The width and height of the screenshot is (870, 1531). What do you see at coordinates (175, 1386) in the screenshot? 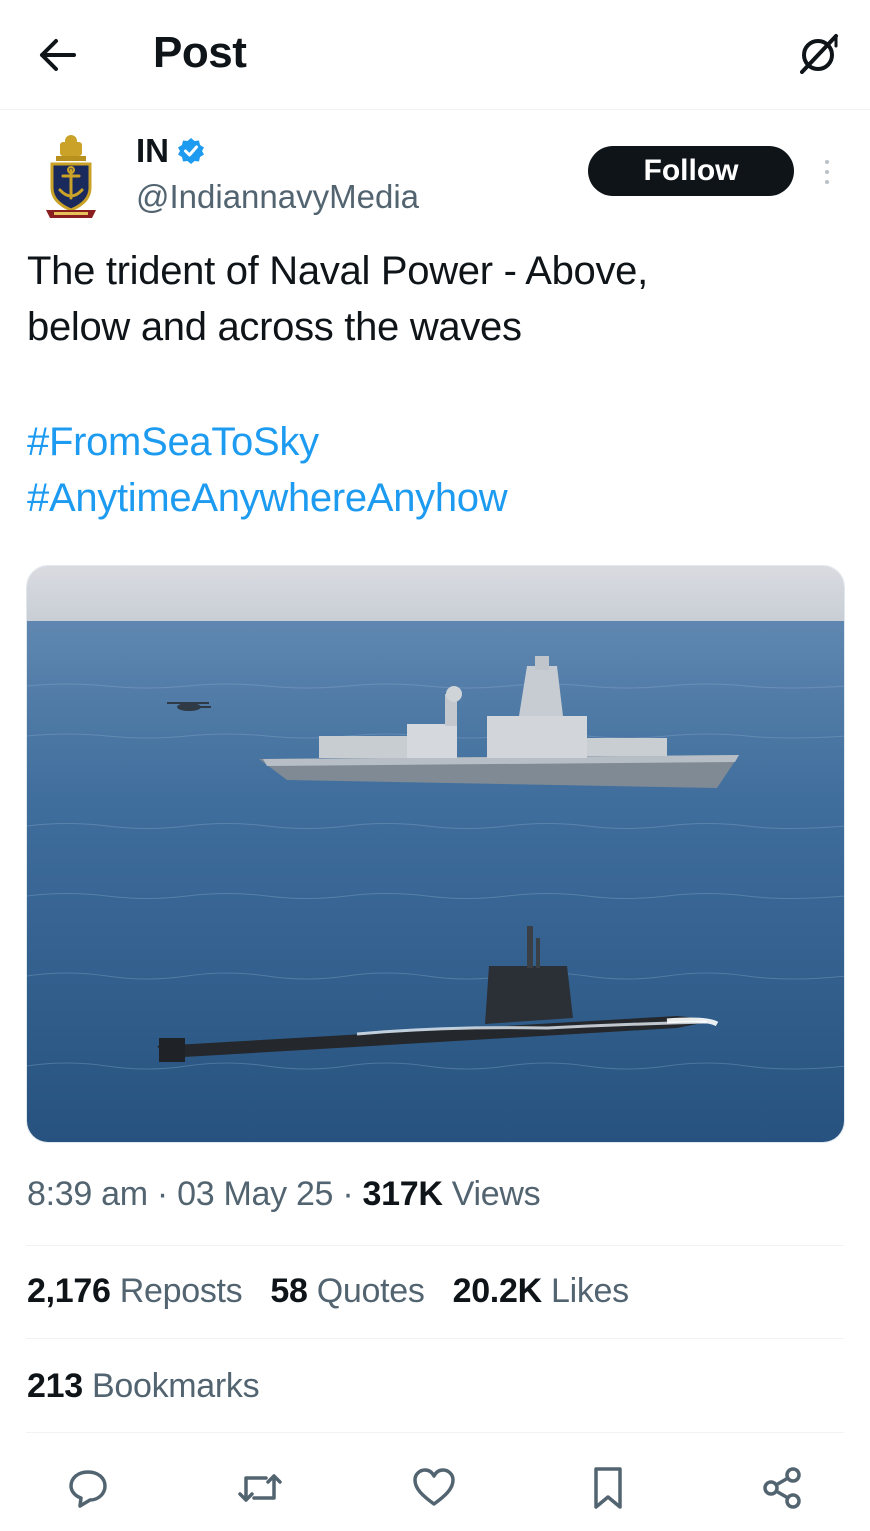
I see `bookmarks-label: Bookmarks` at bounding box center [175, 1386].